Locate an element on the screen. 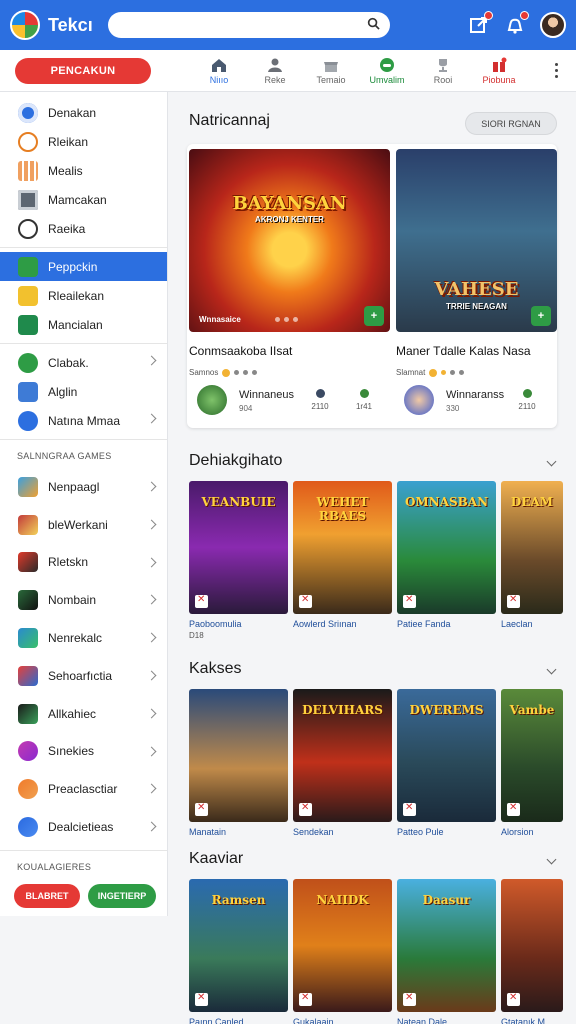 The width and height of the screenshot is (576, 1024). sidebar-item: Denakan is located at coordinates (83, 112).